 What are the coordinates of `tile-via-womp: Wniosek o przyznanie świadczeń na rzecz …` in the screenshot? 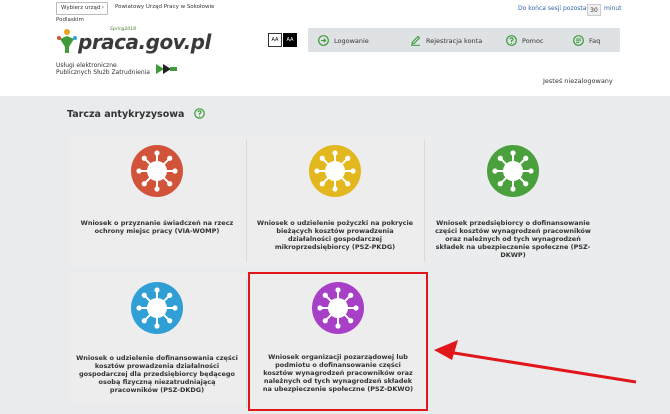 It's located at (157, 201).